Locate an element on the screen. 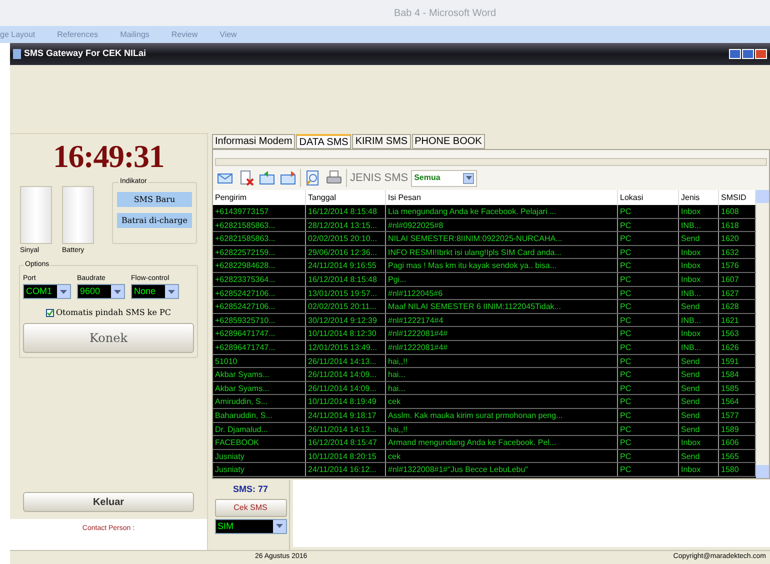 This screenshot has width=770, height=564. table-cell: #nl#1222081#4# is located at coordinates (502, 347).